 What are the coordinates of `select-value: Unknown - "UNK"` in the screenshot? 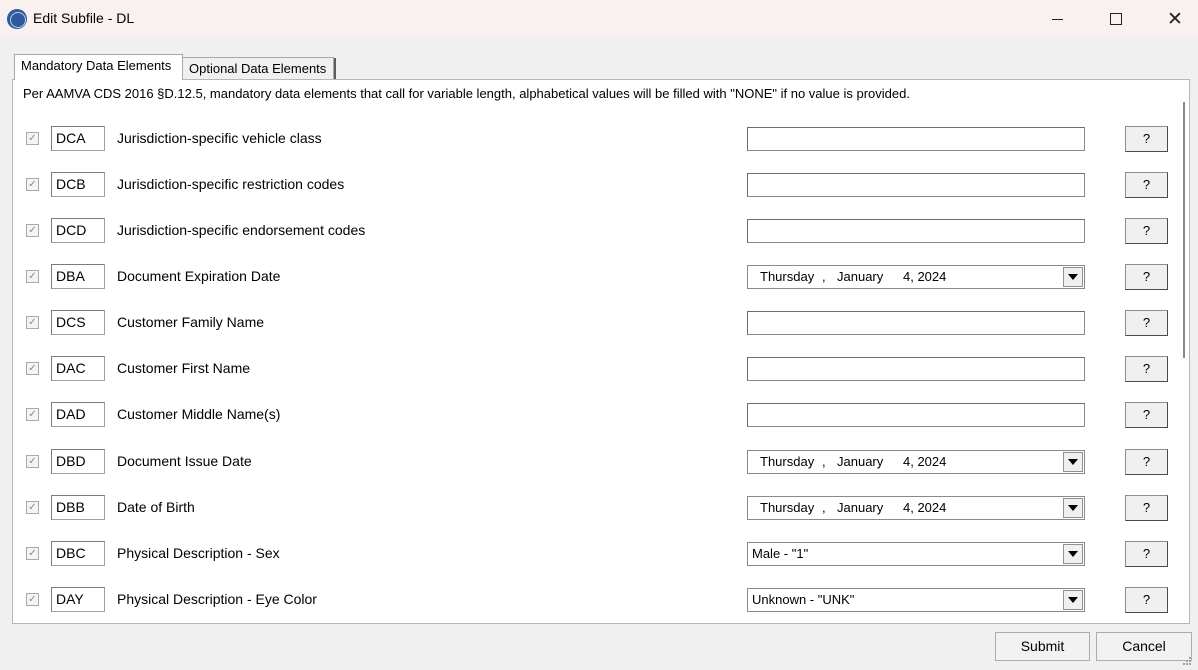 It's located at (803, 599).